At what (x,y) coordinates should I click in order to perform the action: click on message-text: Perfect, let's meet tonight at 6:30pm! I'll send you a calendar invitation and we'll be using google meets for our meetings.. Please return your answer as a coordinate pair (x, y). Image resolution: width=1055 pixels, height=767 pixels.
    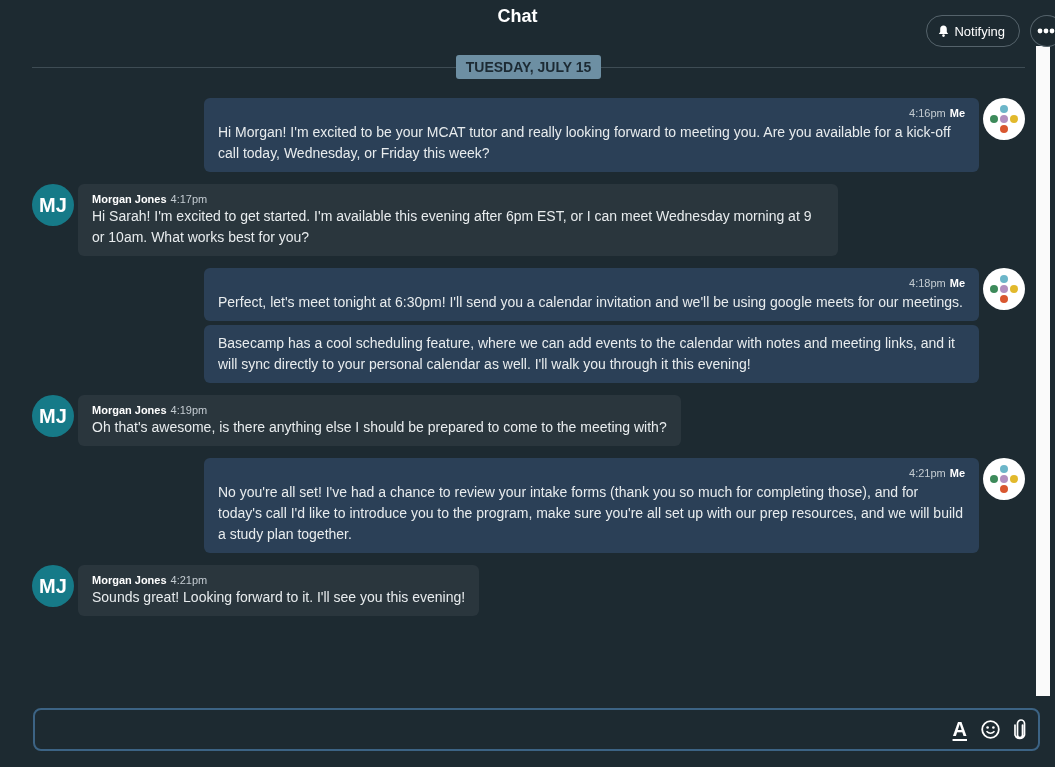
    Looking at the image, I should click on (591, 302).